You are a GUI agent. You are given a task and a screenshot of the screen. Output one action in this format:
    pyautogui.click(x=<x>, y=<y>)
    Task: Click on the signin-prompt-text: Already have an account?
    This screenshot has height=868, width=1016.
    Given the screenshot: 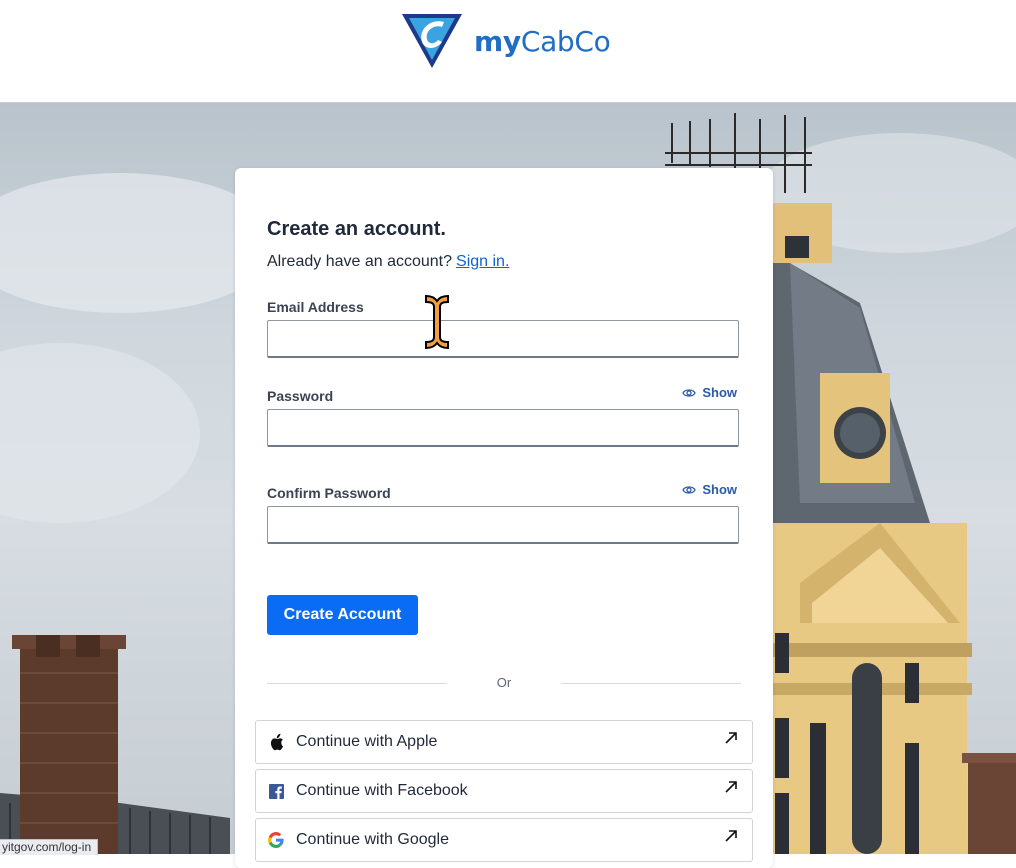 What is the action you would take?
    pyautogui.click(x=360, y=261)
    